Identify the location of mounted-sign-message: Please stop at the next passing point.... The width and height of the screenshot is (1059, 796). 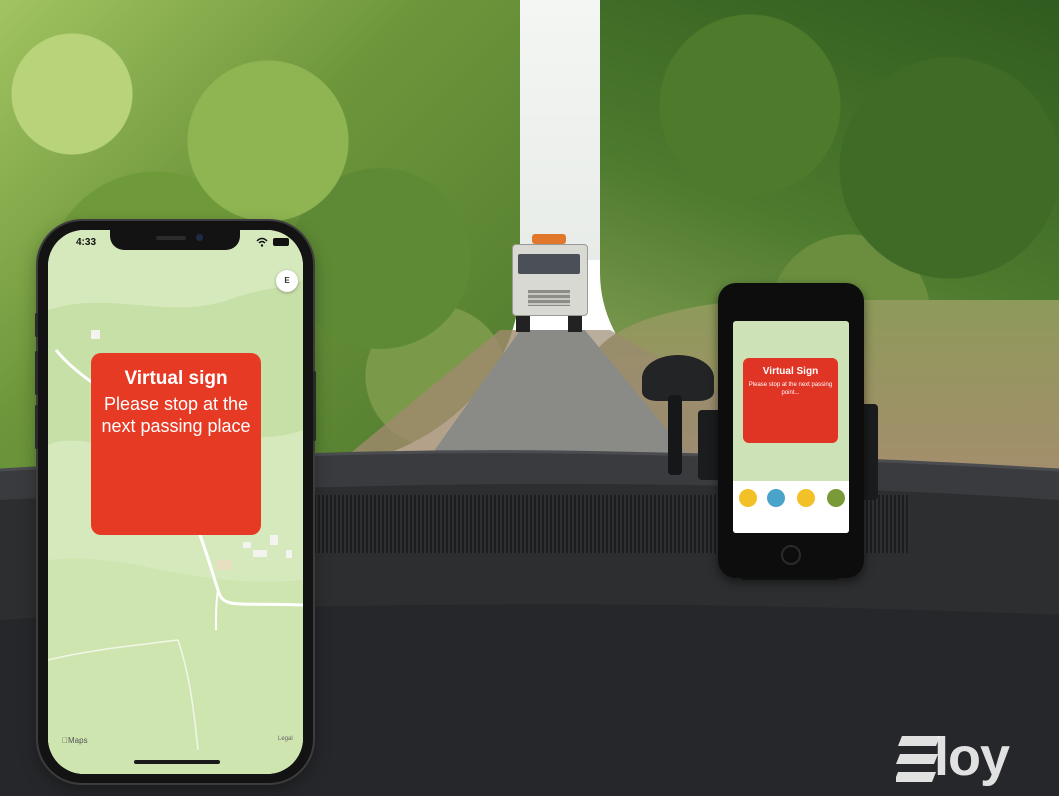
(790, 389).